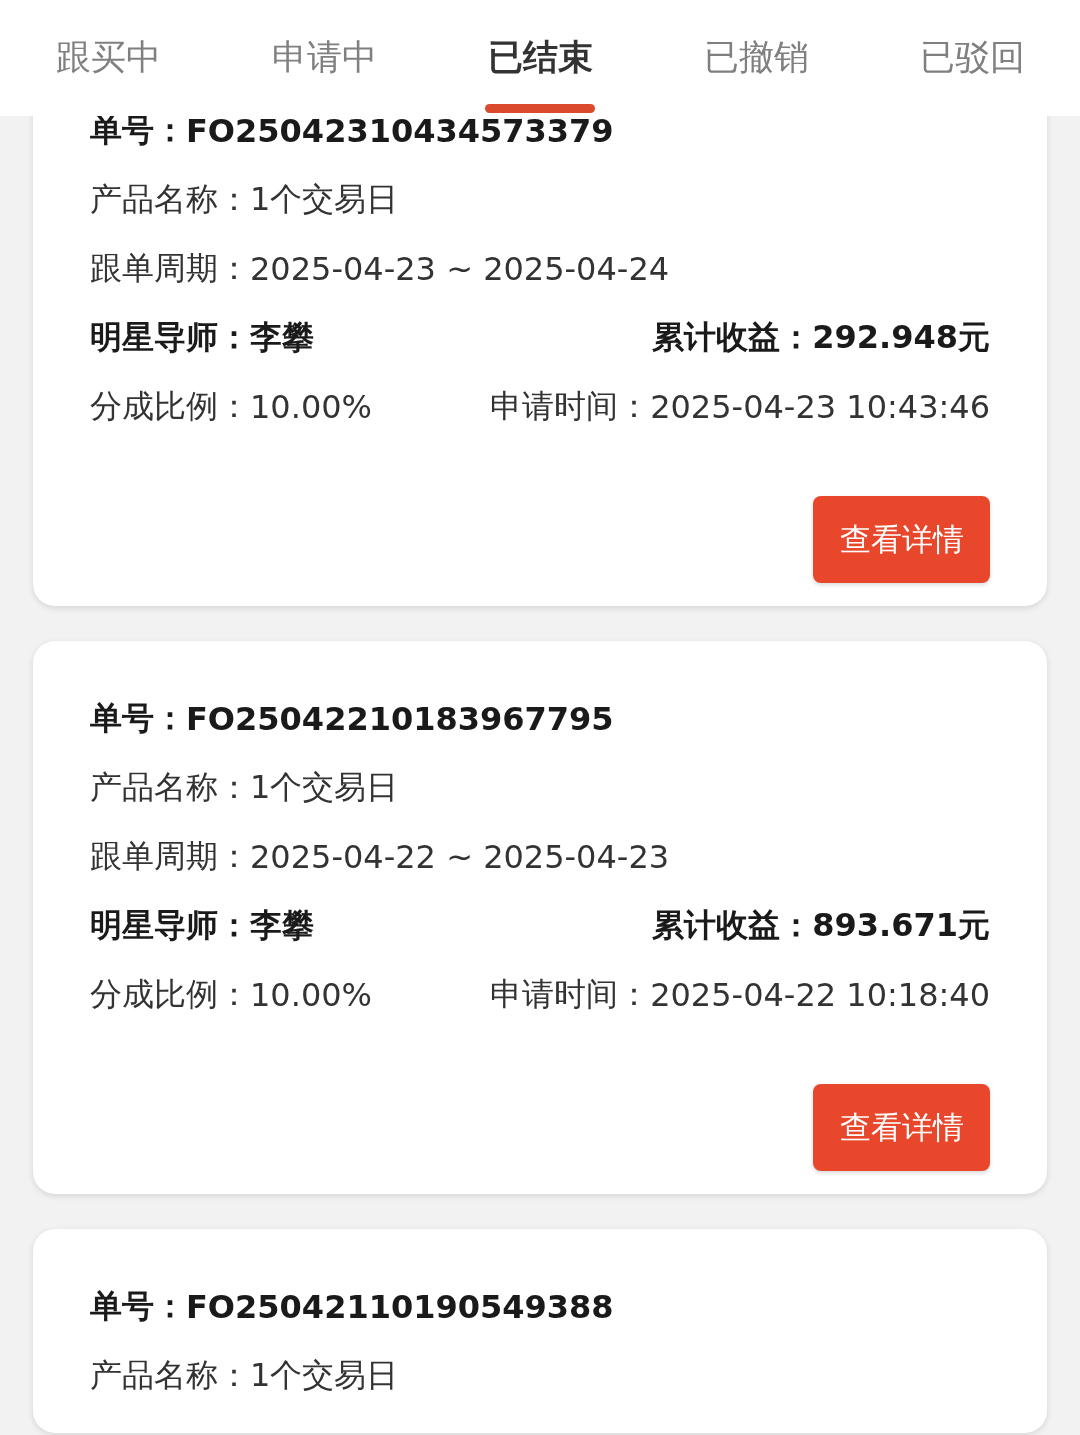 This screenshot has width=1080, height=1435. What do you see at coordinates (901, 925) in the screenshot?
I see `earnings-value: 893.671元` at bounding box center [901, 925].